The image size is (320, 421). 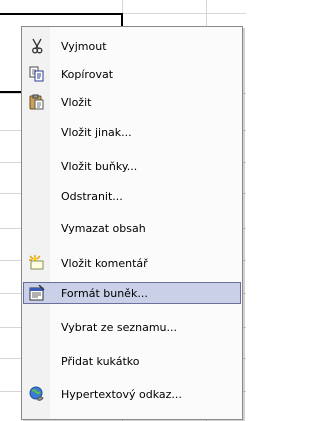 I want to click on menu-item-paste: Vložit, so click(x=132, y=102).